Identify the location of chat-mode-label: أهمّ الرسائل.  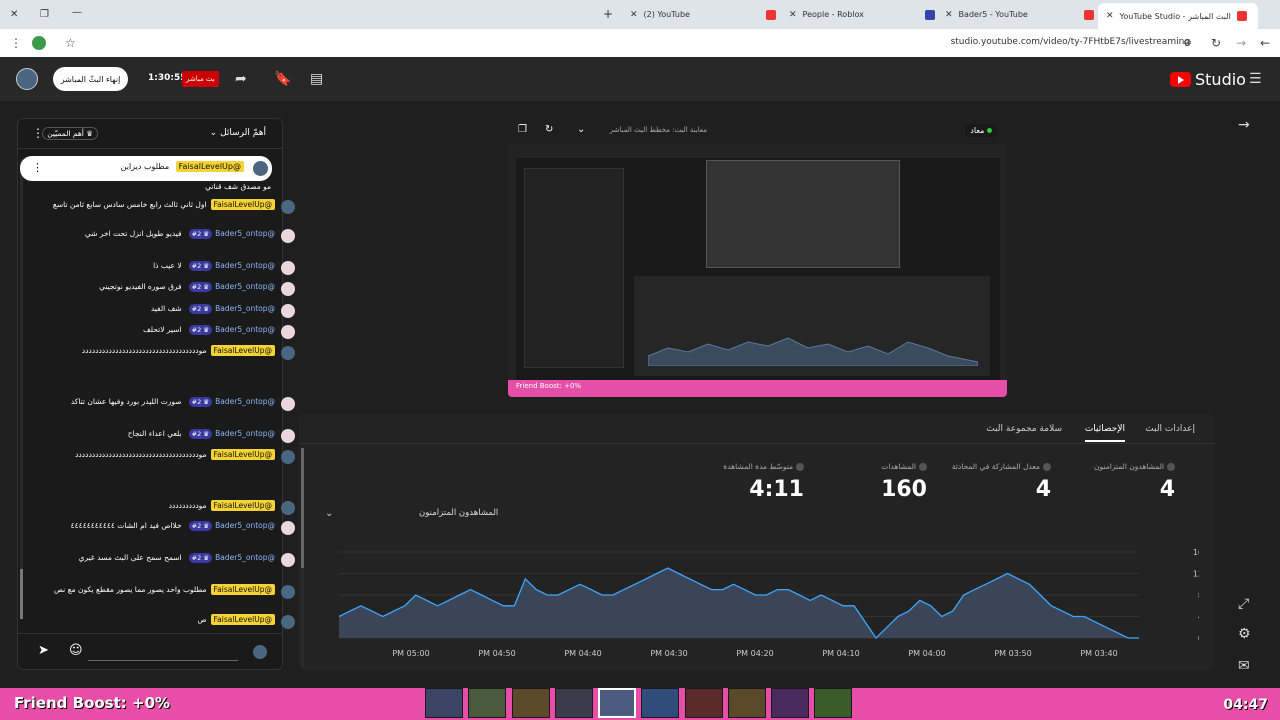
(243, 133).